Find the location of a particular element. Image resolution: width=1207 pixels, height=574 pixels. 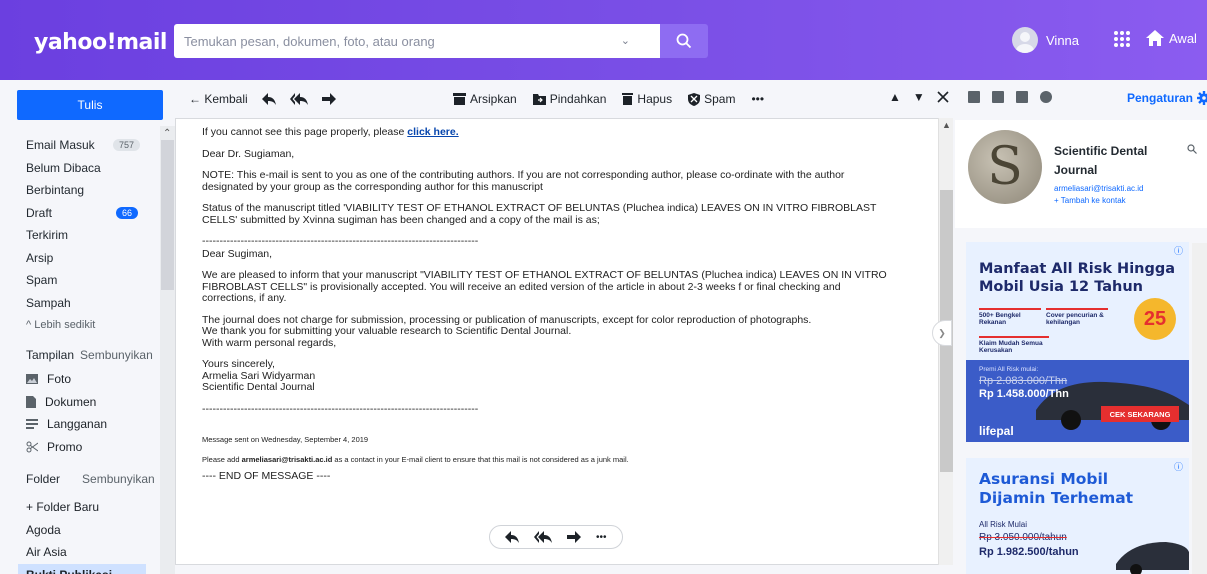

apps-grid-icon is located at coordinates (1122, 40).